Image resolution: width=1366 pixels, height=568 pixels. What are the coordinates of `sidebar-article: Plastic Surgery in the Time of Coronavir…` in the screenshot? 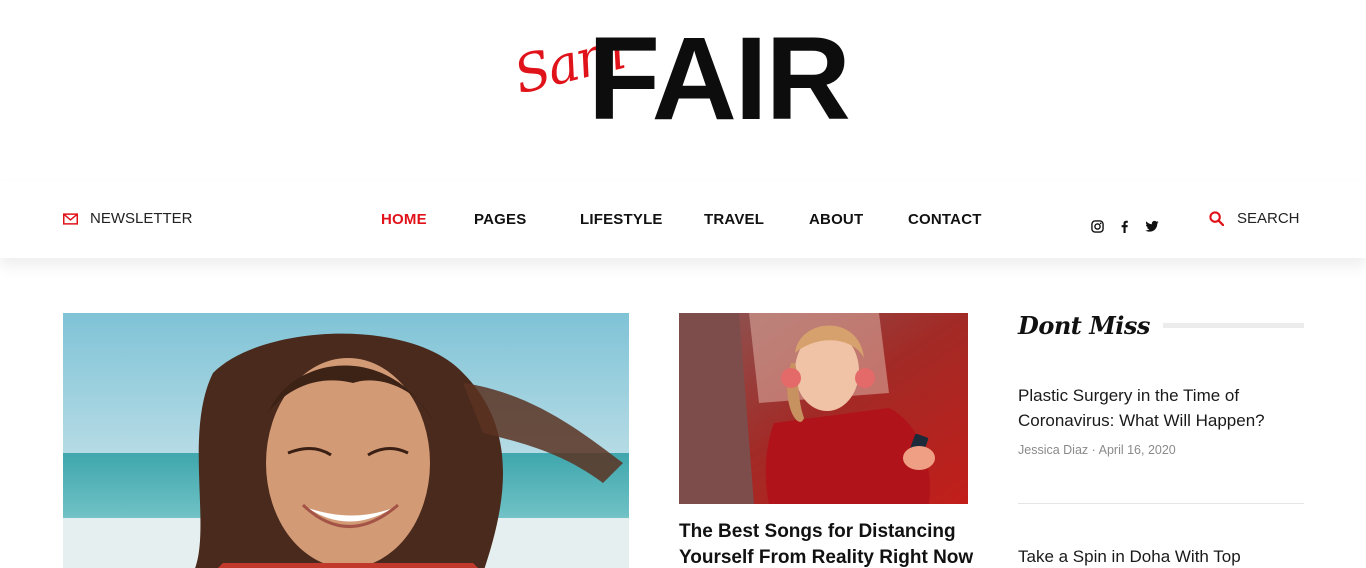 It's located at (1163, 420).